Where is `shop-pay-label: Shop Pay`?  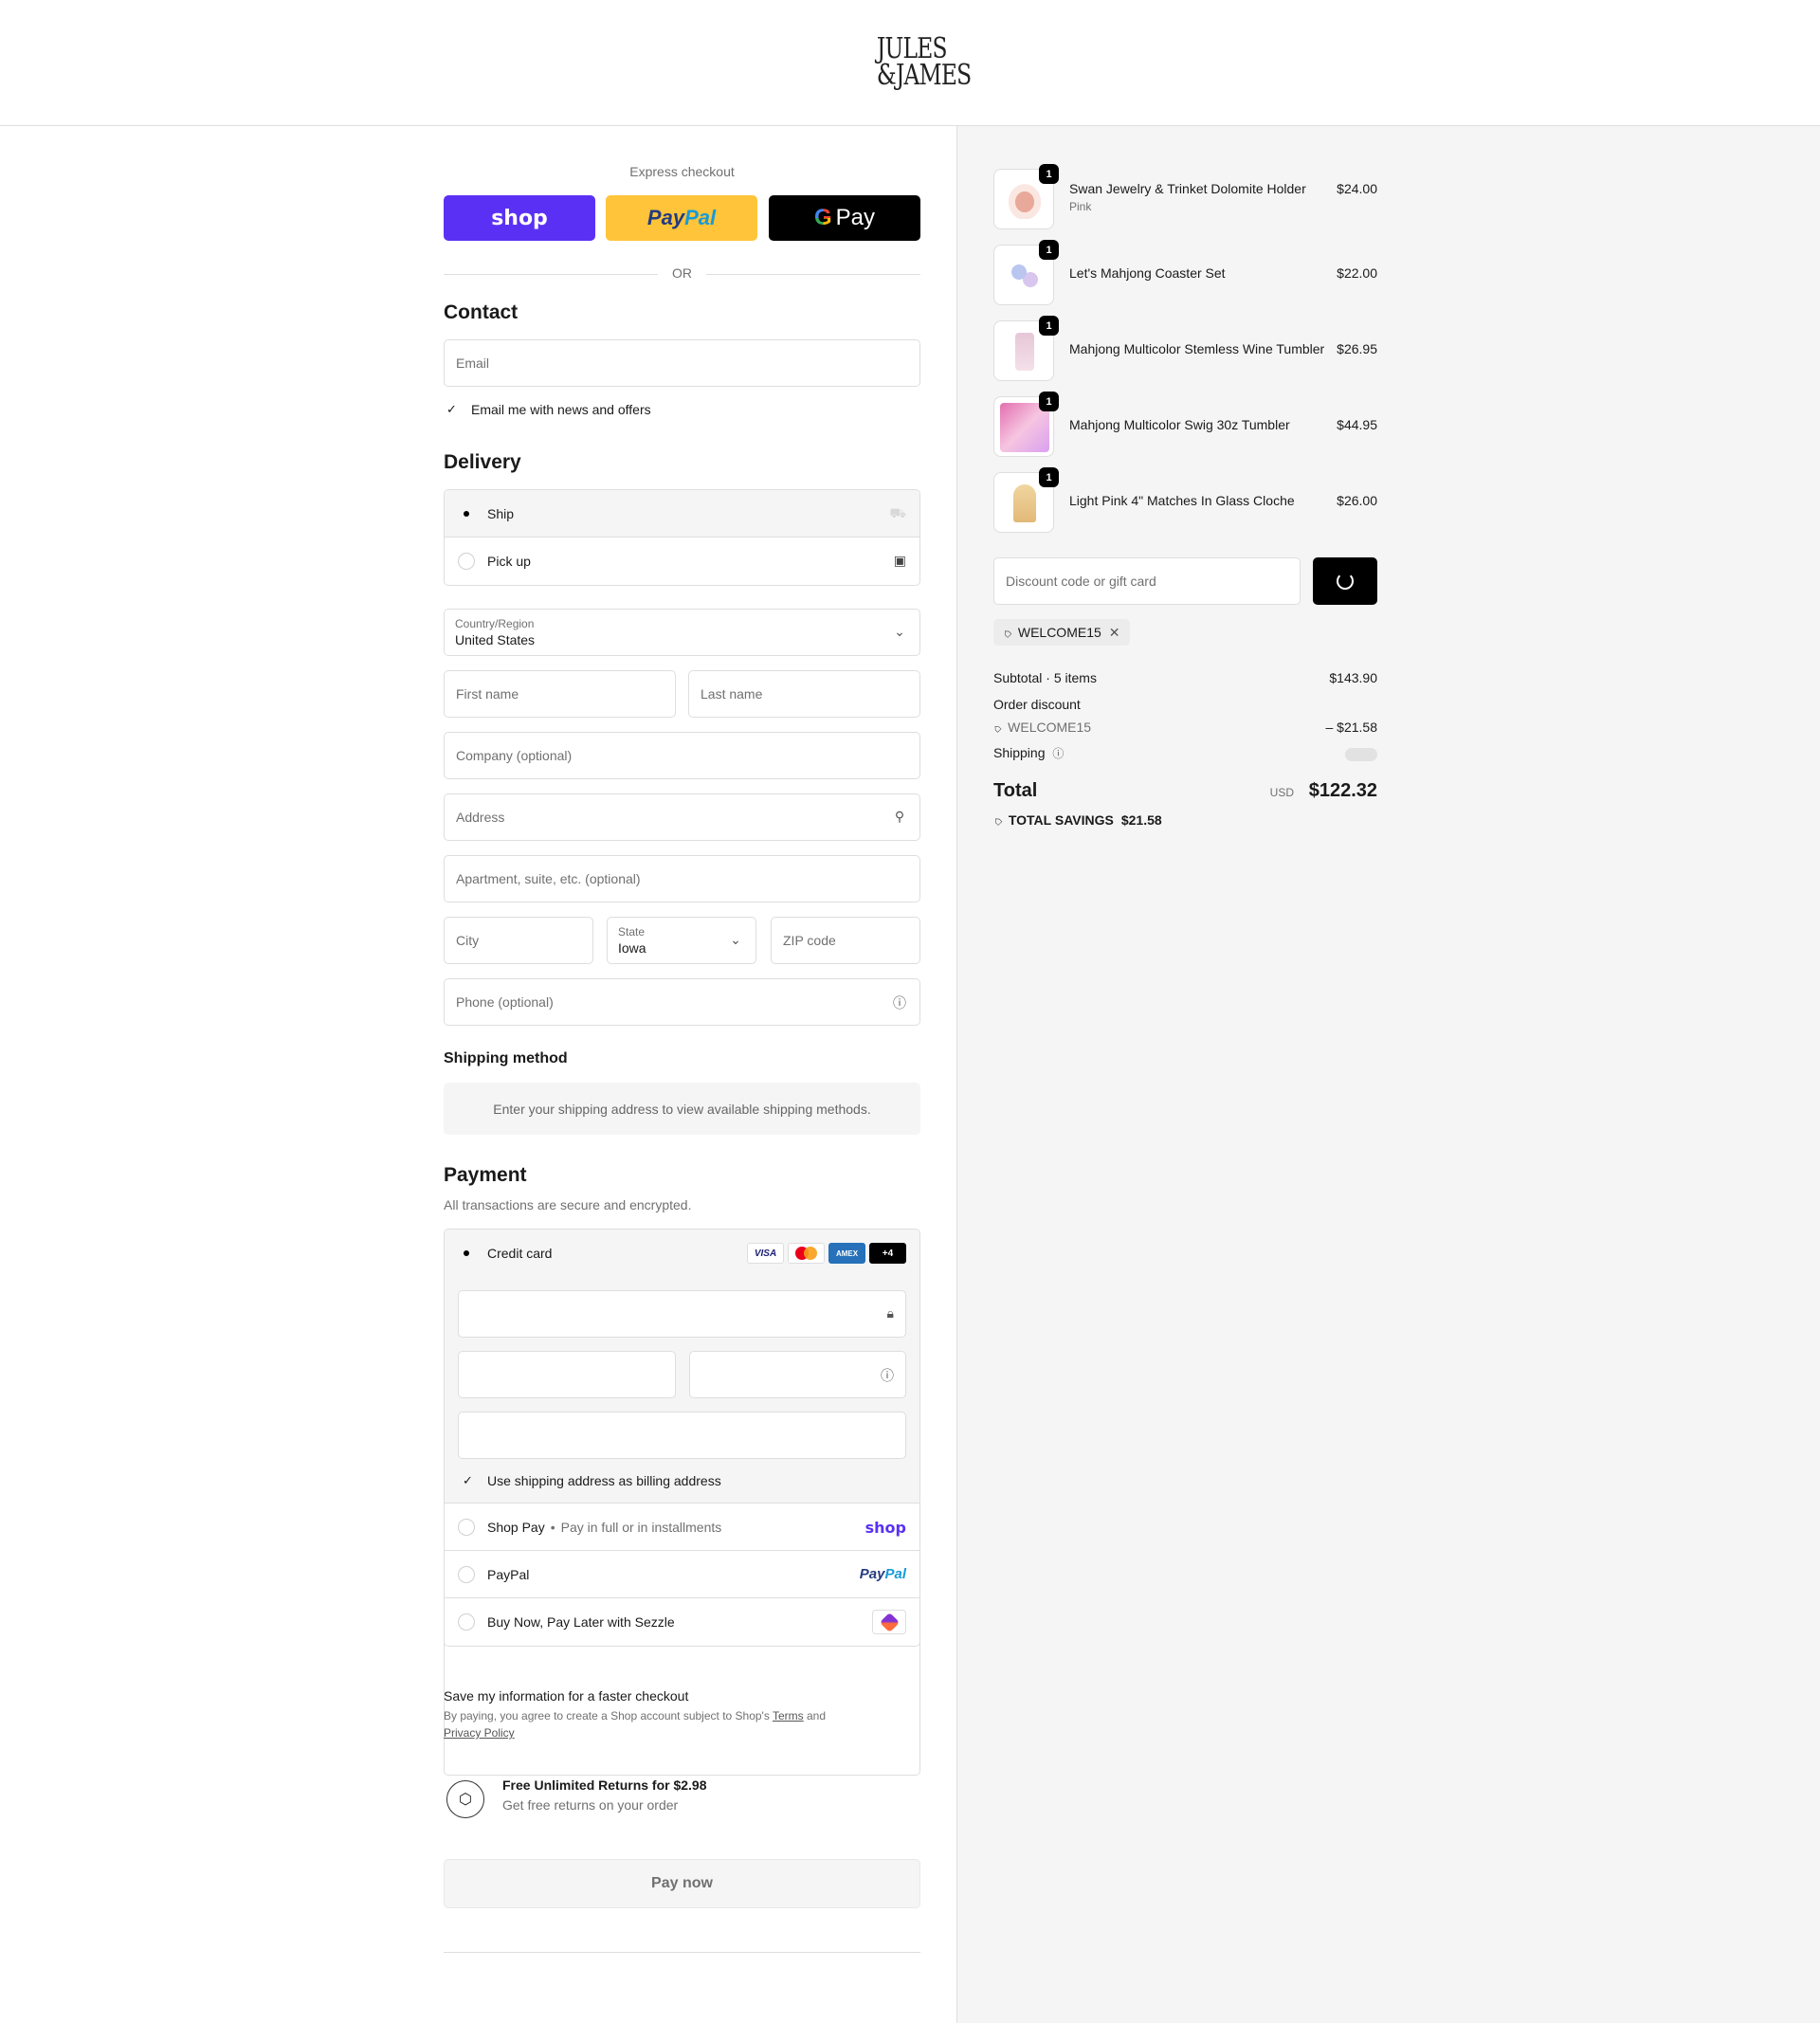
shop-pay-label: Shop Pay is located at coordinates (516, 1527).